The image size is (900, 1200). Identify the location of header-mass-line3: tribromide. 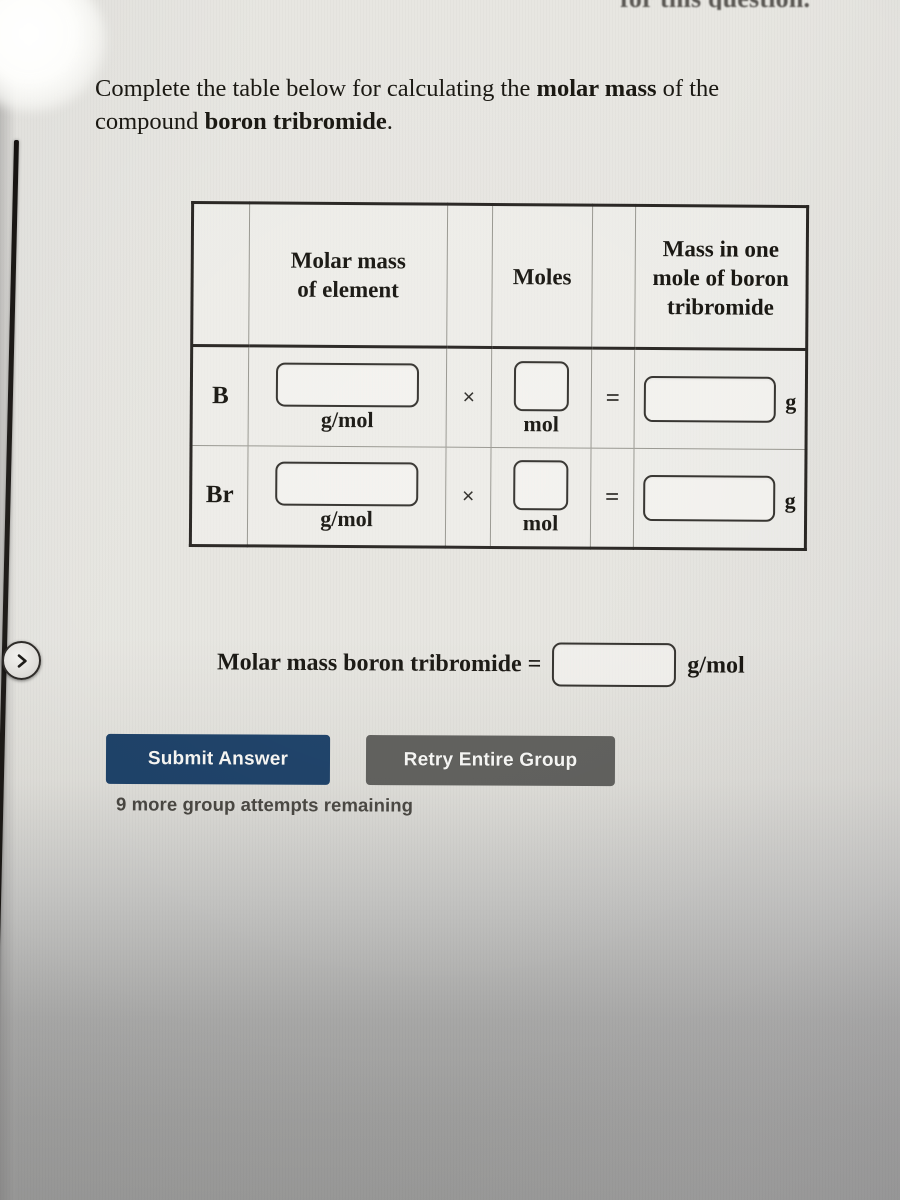
(720, 306).